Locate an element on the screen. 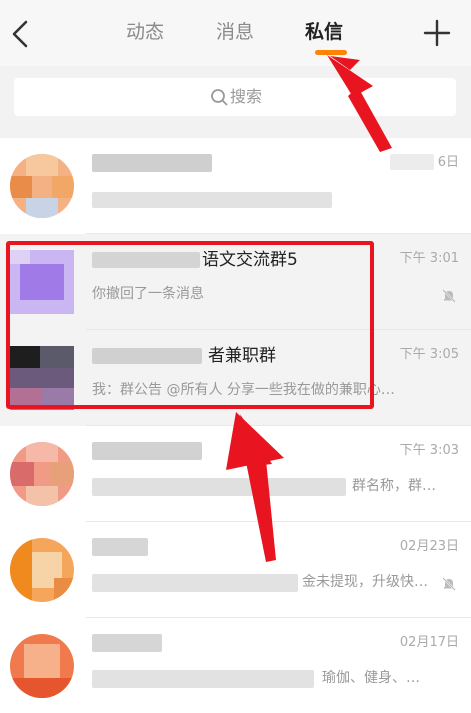 This screenshot has width=471, height=713. arrow-up-to-box is located at coordinates (255, 487).